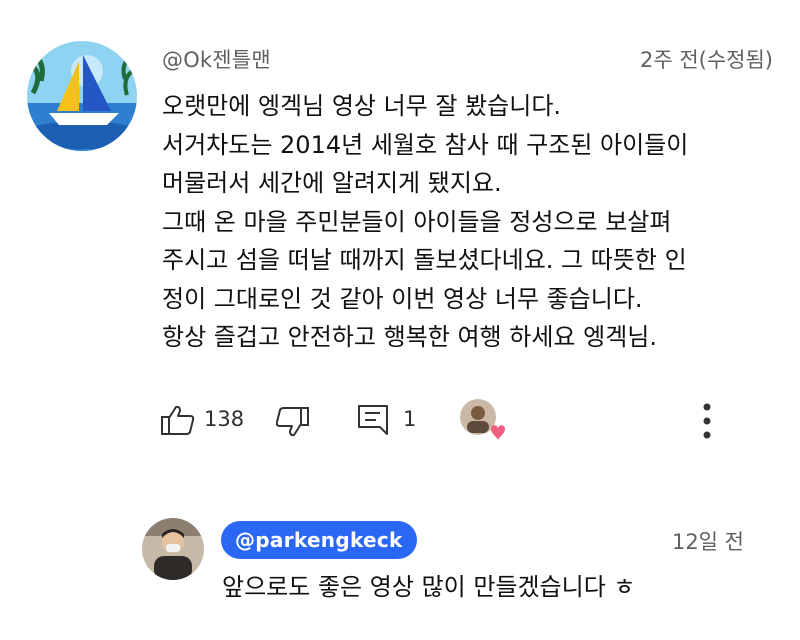 The image size is (800, 640). Describe the element at coordinates (424, 260) in the screenshot. I see `comment-line: 주시고 섬을 떠날 때까지 돌보셨다네요. 그 따뜻한 인` at that location.